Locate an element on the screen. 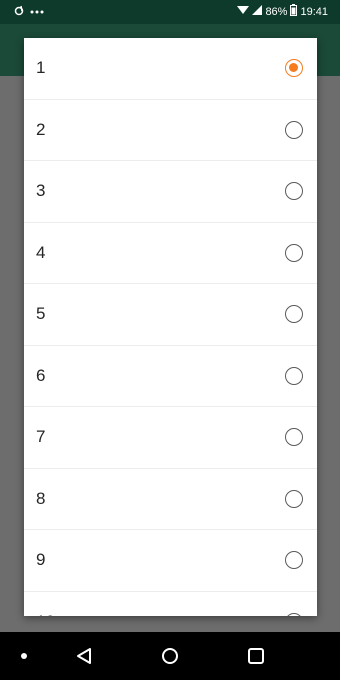 The height and width of the screenshot is (680, 340). option-row-9: 9 is located at coordinates (170, 561).